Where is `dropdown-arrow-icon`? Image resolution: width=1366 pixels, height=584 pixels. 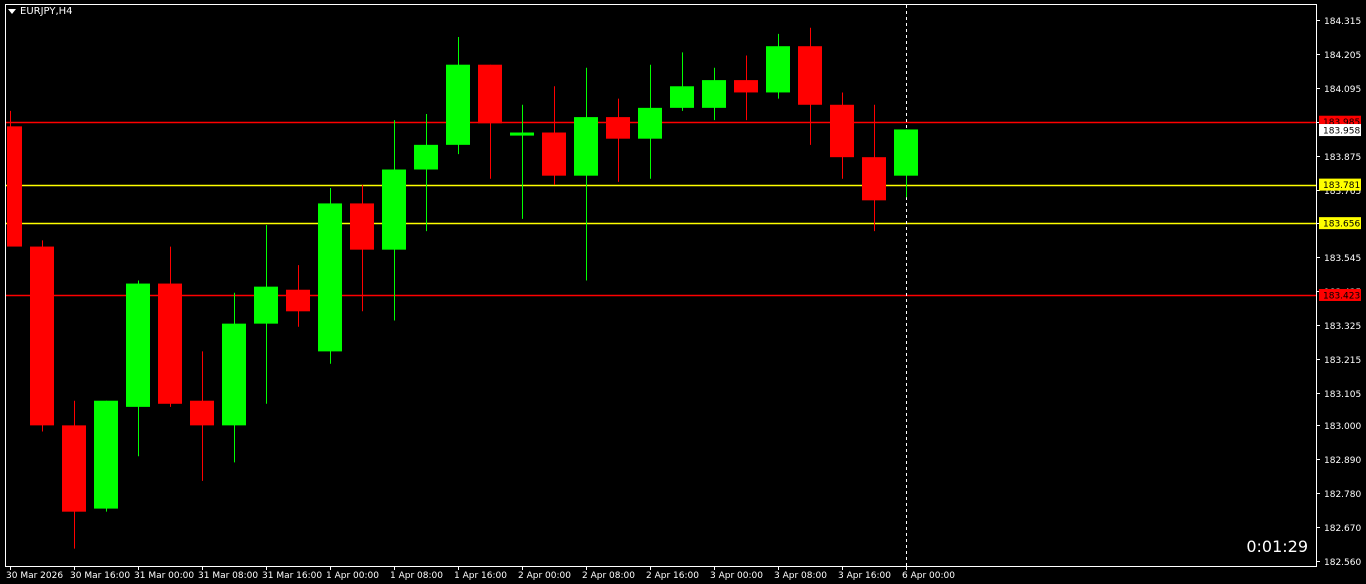 dropdown-arrow-icon is located at coordinates (12, 11).